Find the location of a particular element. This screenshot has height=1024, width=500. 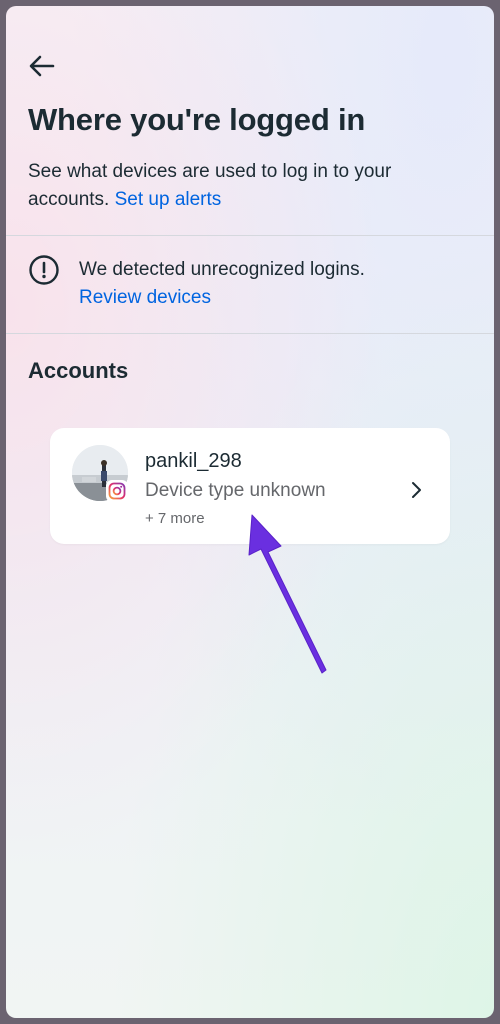

more-devices-count: + 7 more is located at coordinates (175, 518).